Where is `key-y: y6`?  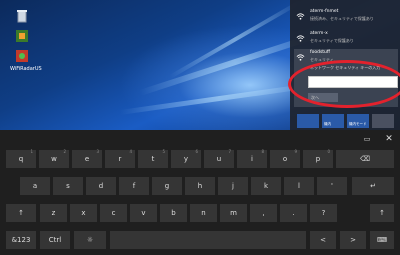
key-y: y6 is located at coordinates (186, 158).